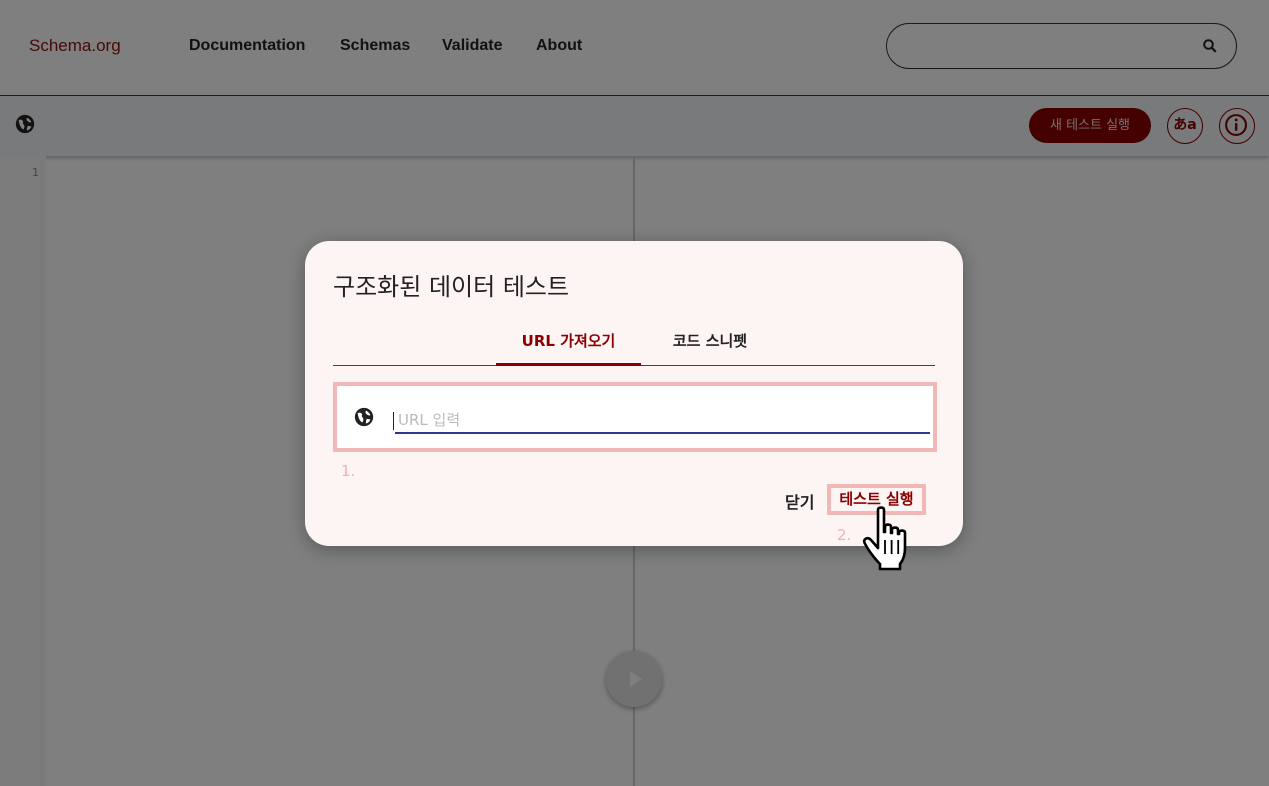  I want to click on step-1-label: 1., so click(348, 471).